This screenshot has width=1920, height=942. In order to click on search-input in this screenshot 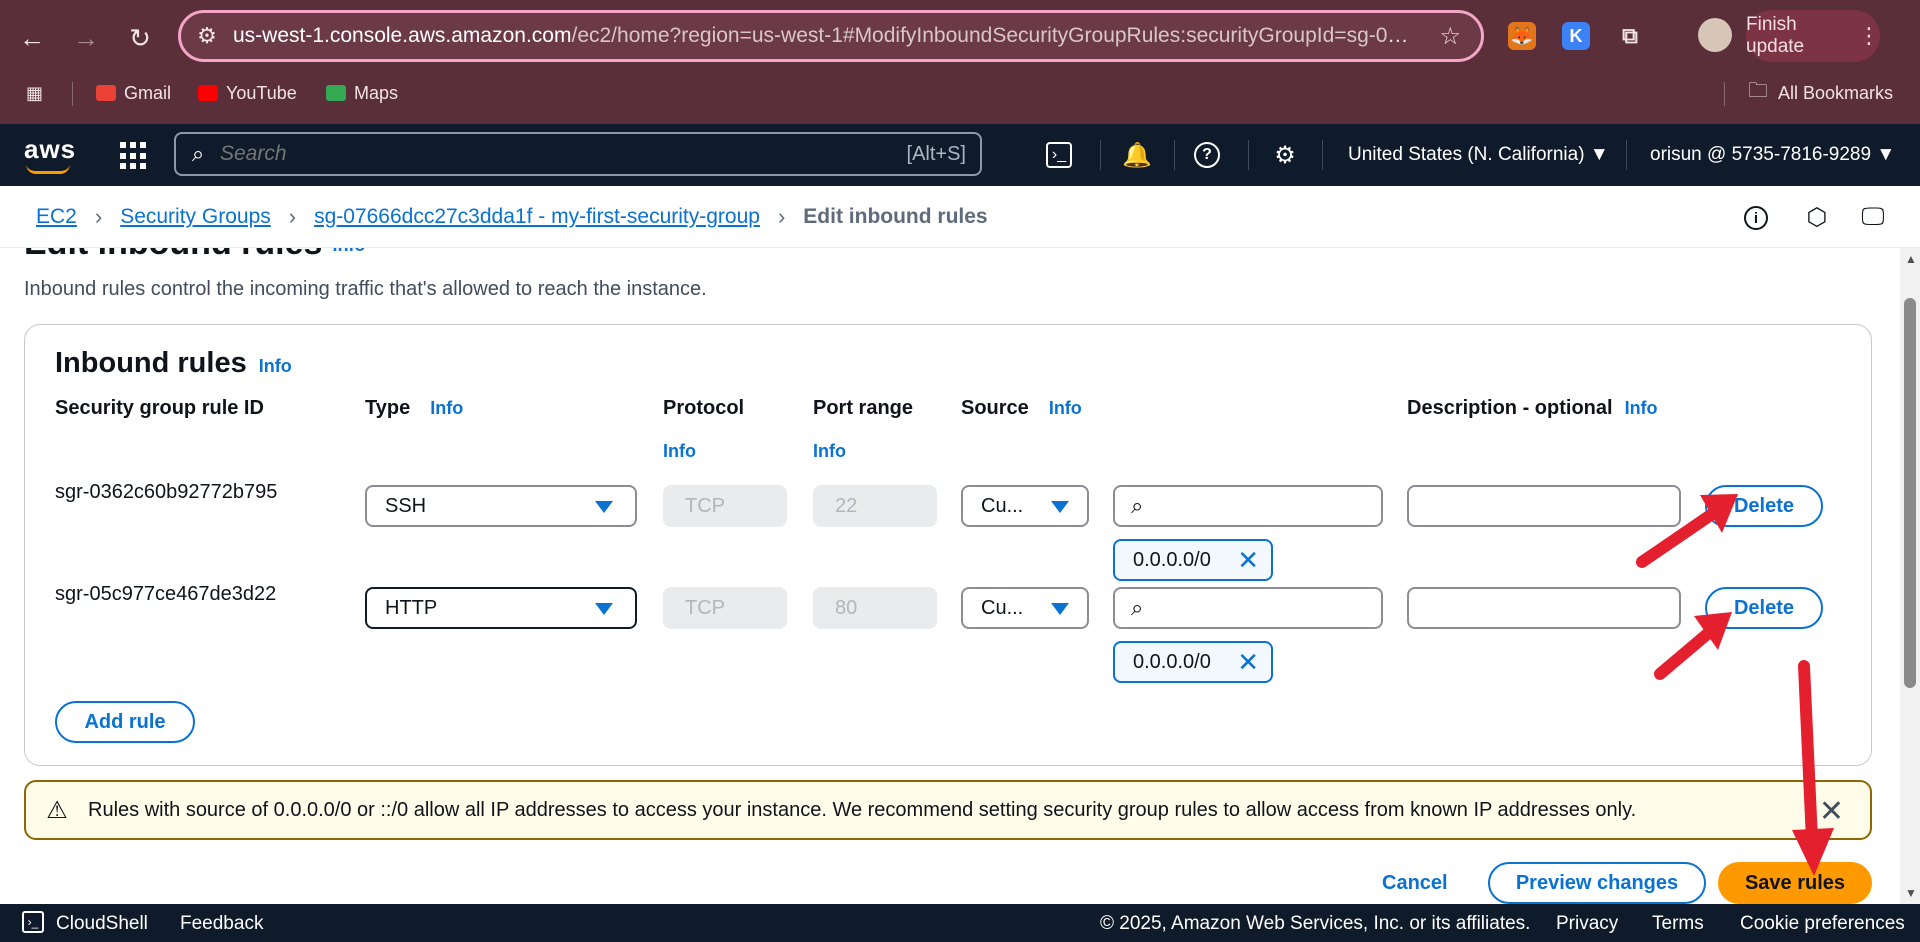, I will do `click(540, 154)`.